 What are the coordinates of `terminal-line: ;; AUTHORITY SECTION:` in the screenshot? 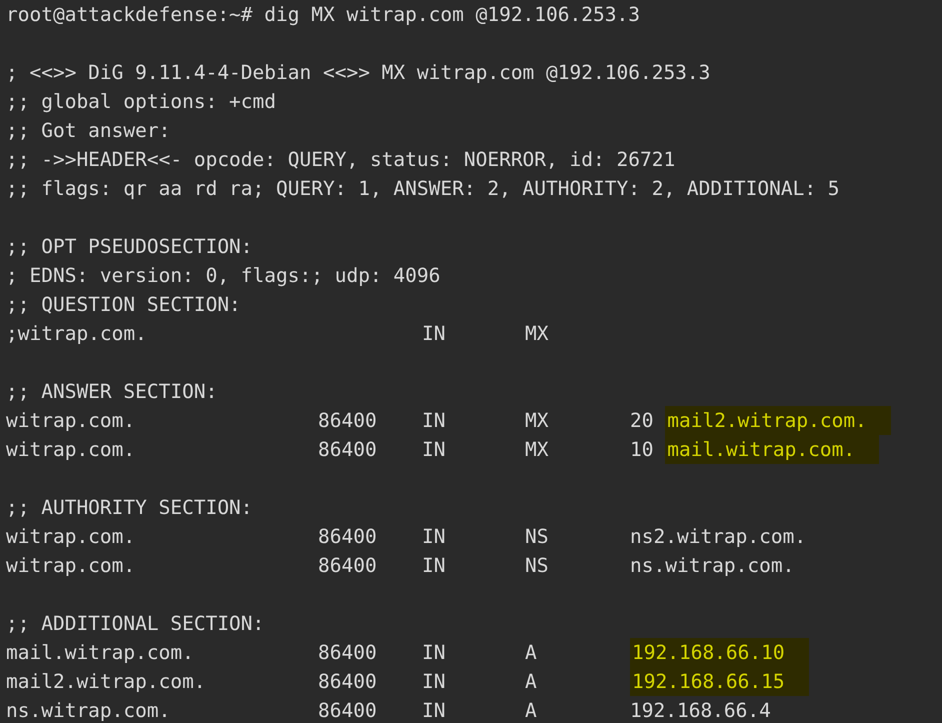 It's located at (130, 508).